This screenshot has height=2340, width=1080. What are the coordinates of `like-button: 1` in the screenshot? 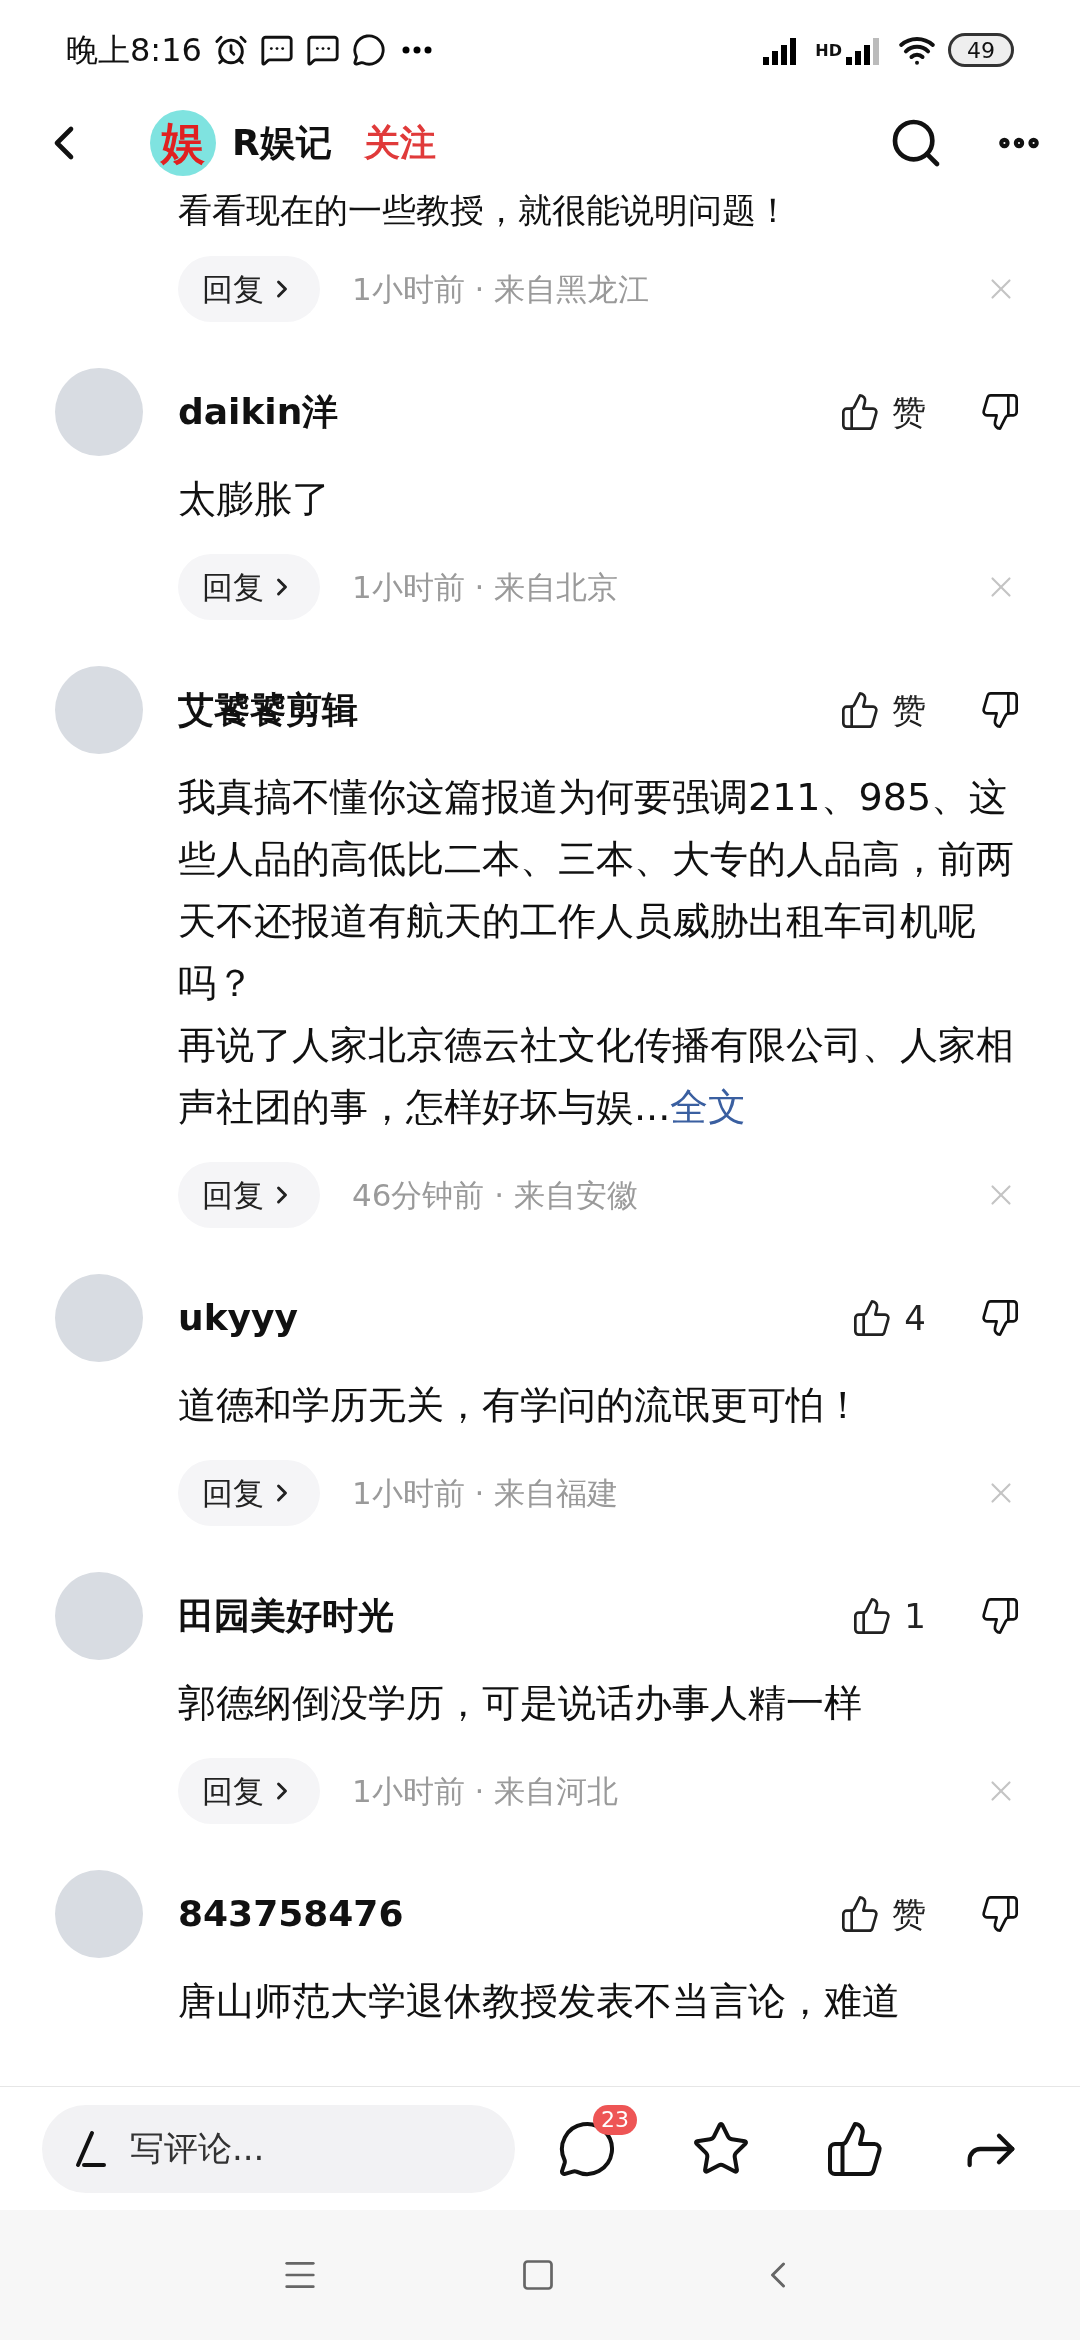 It's located at (889, 1616).